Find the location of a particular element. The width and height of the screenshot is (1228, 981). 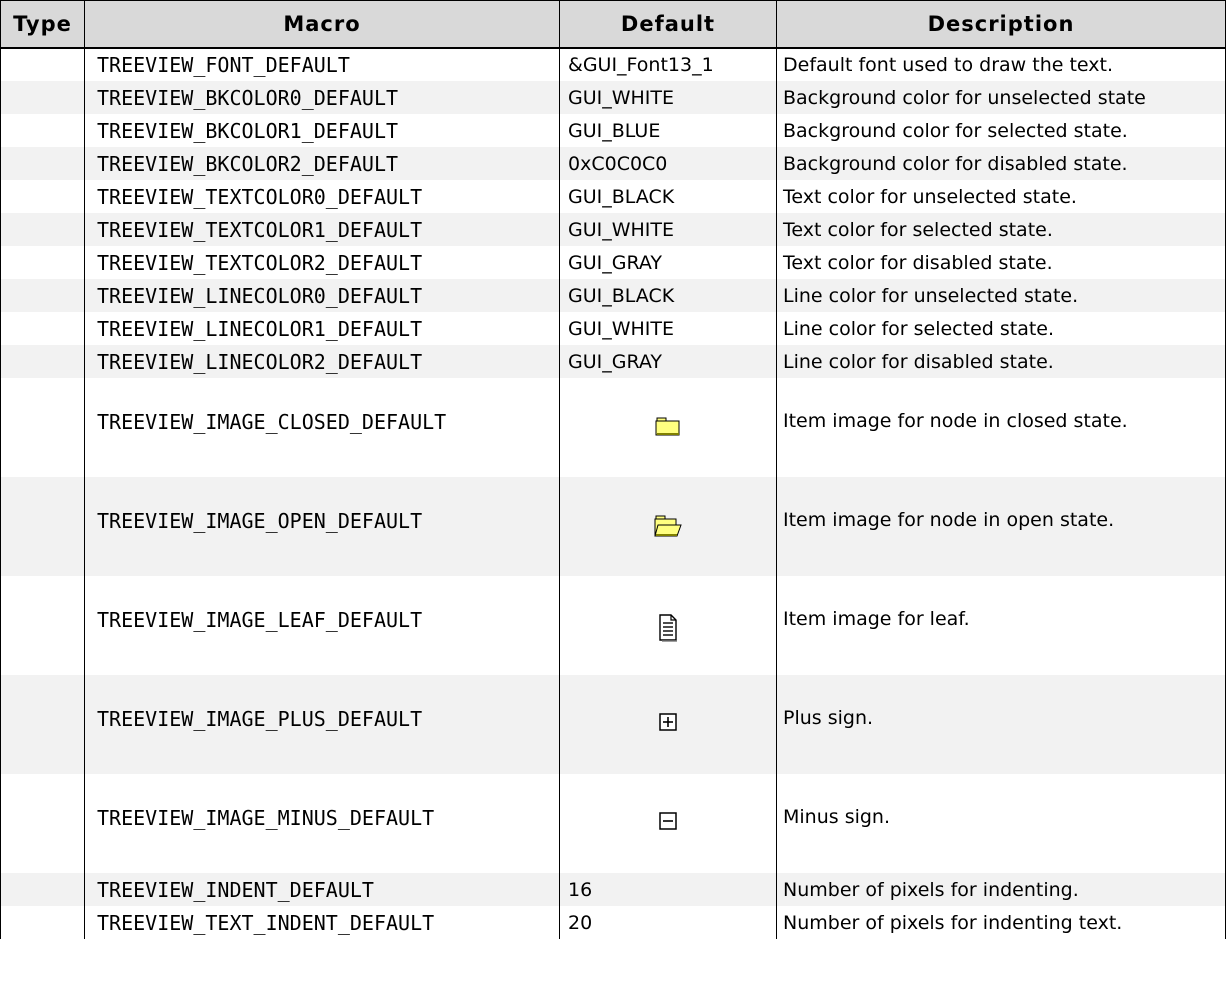

default-cell: GUI_BLUE is located at coordinates (668, 130).